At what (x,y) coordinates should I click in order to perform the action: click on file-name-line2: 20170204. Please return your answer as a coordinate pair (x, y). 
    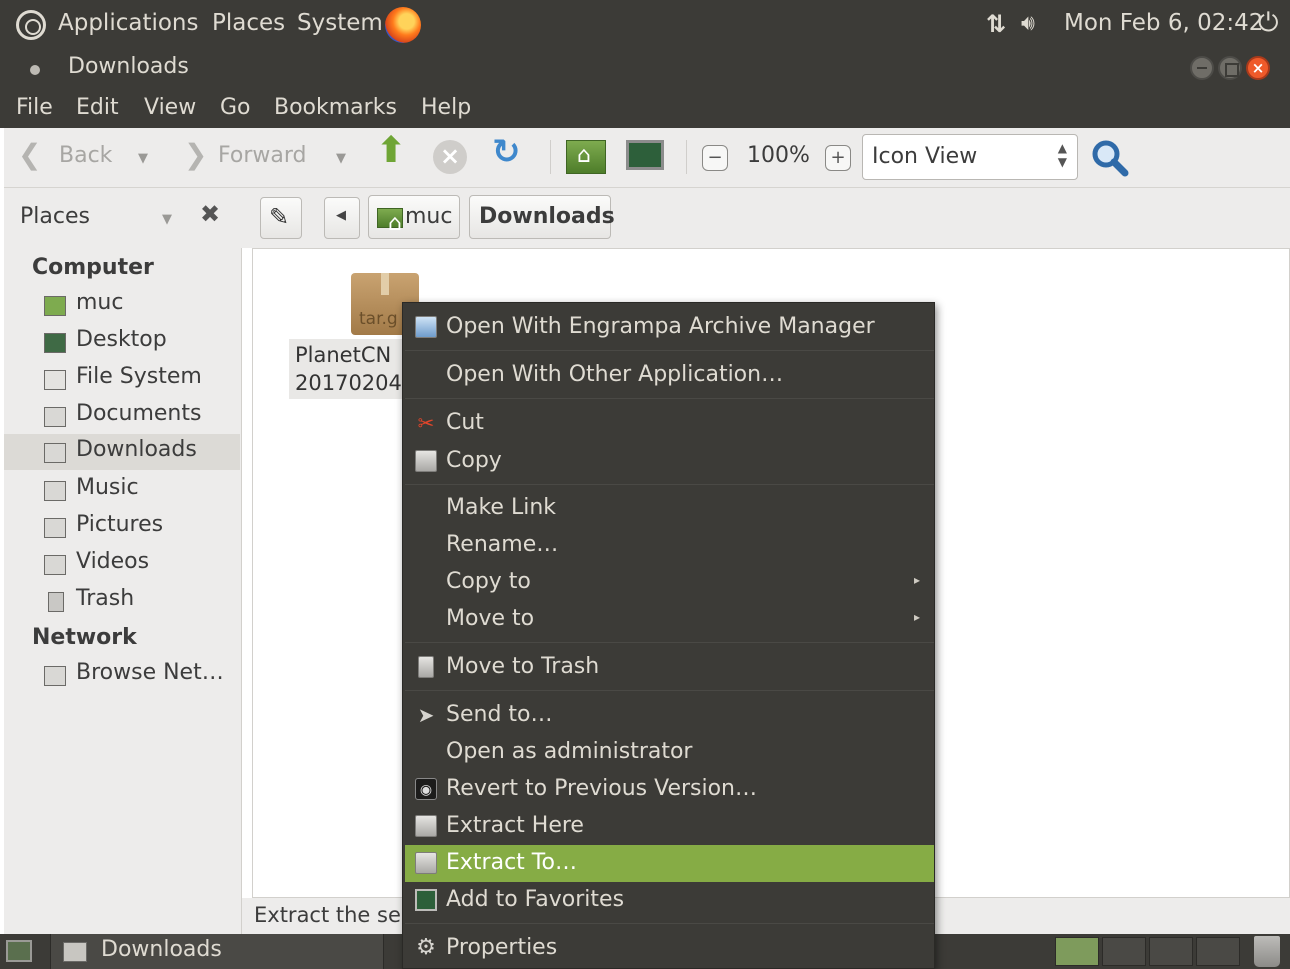
    Looking at the image, I should click on (348, 383).